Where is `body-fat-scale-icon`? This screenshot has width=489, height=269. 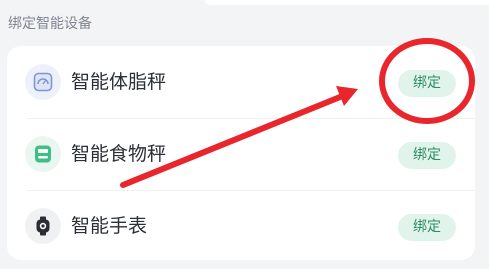 body-fat-scale-icon is located at coordinates (43, 82).